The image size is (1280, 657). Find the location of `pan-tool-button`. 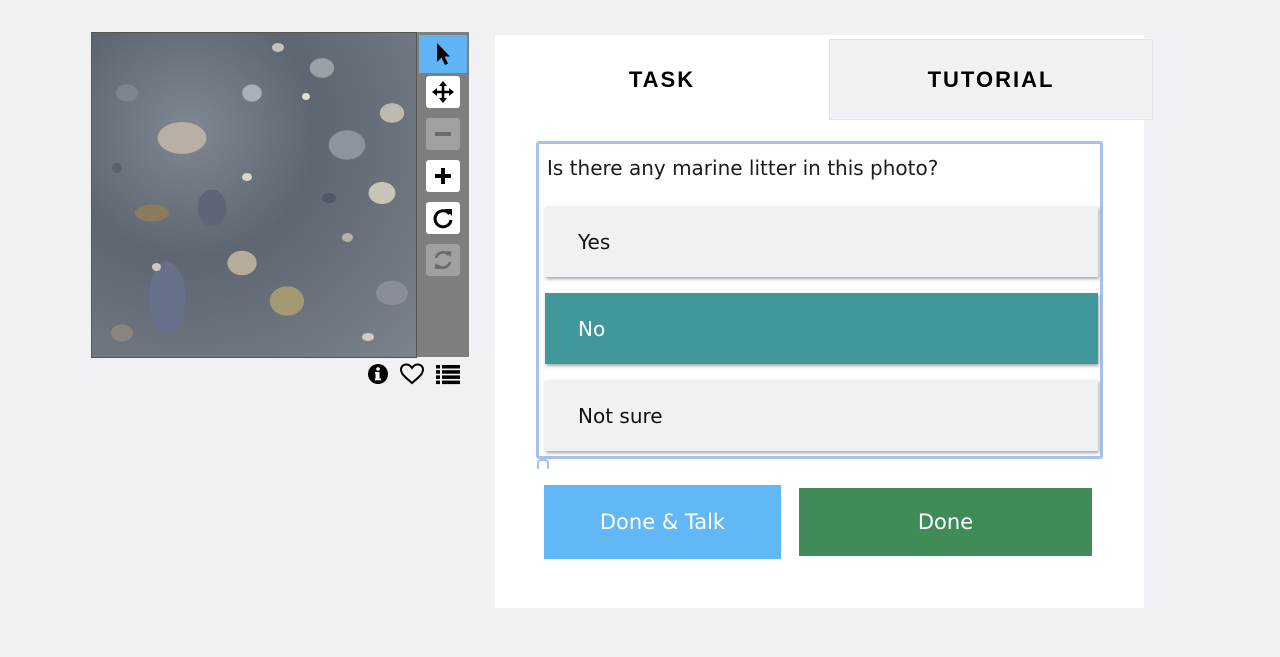

pan-tool-button is located at coordinates (443, 92).